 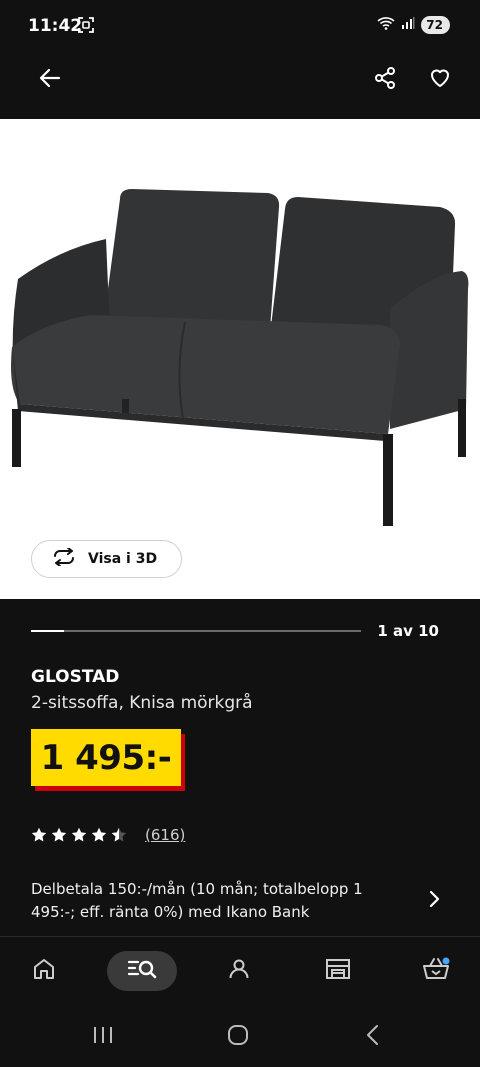 I want to click on home-system-button, so click(x=238, y=1037).